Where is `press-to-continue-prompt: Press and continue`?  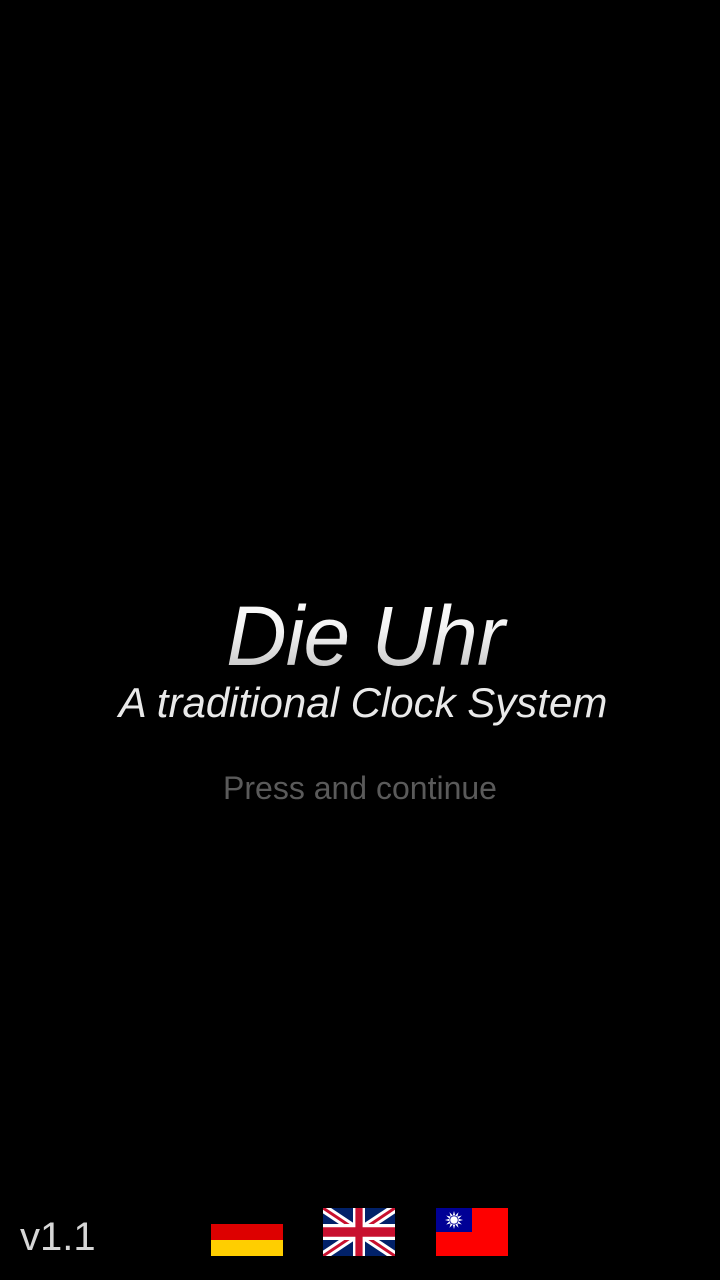 press-to-continue-prompt: Press and continue is located at coordinates (360, 788).